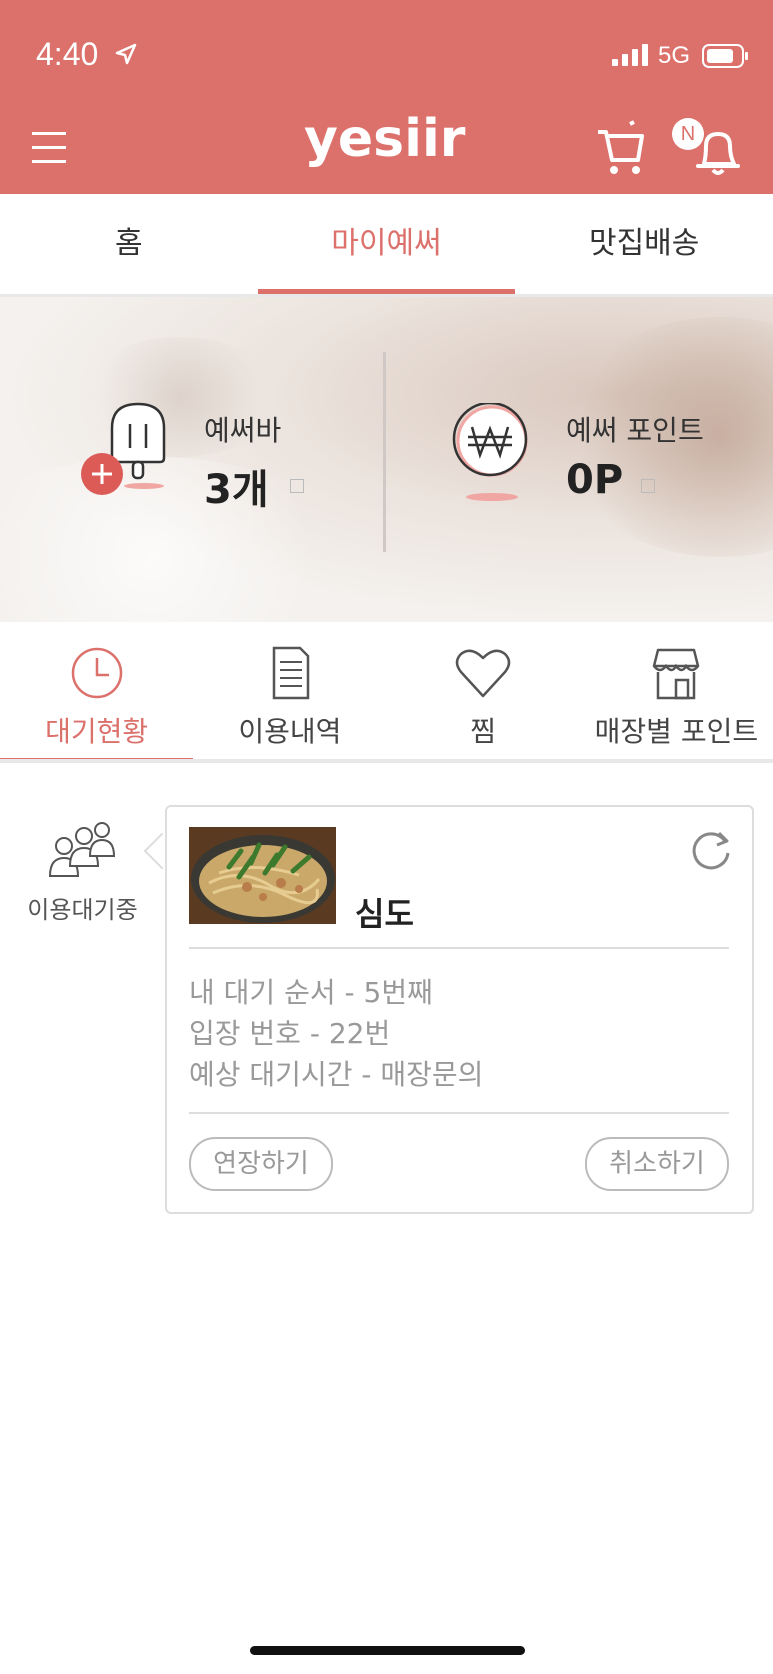 Image resolution: width=773 pixels, height=1674 pixels. Describe the element at coordinates (82, 910) in the screenshot. I see `waiting-status-label: 이용대기중` at that location.